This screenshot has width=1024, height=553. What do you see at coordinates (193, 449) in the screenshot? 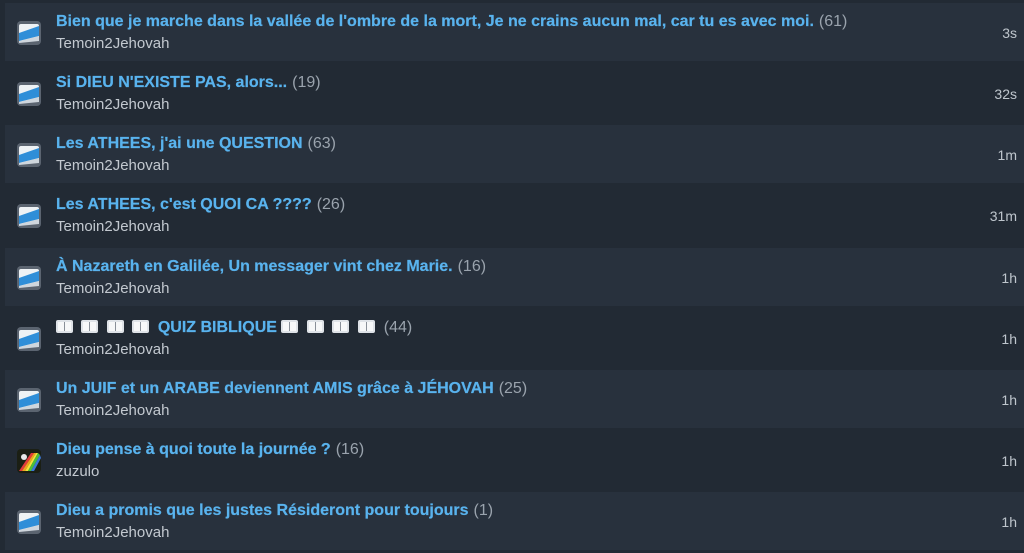
I see `topic-title: Dieu pense à quoi toute la journée ?` at bounding box center [193, 449].